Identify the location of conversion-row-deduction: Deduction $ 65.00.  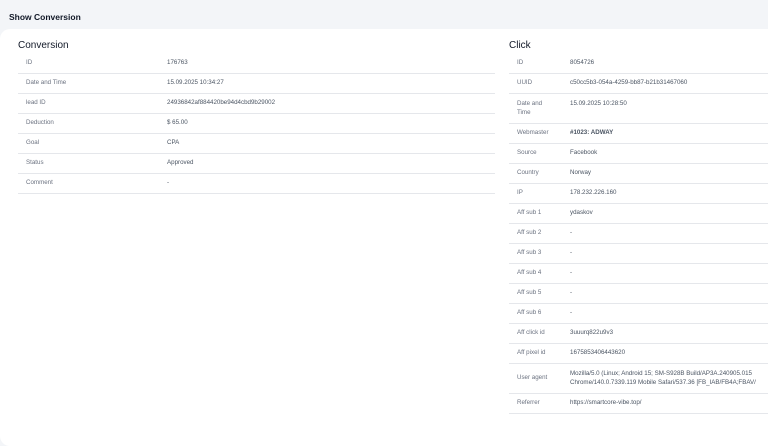
(256, 124).